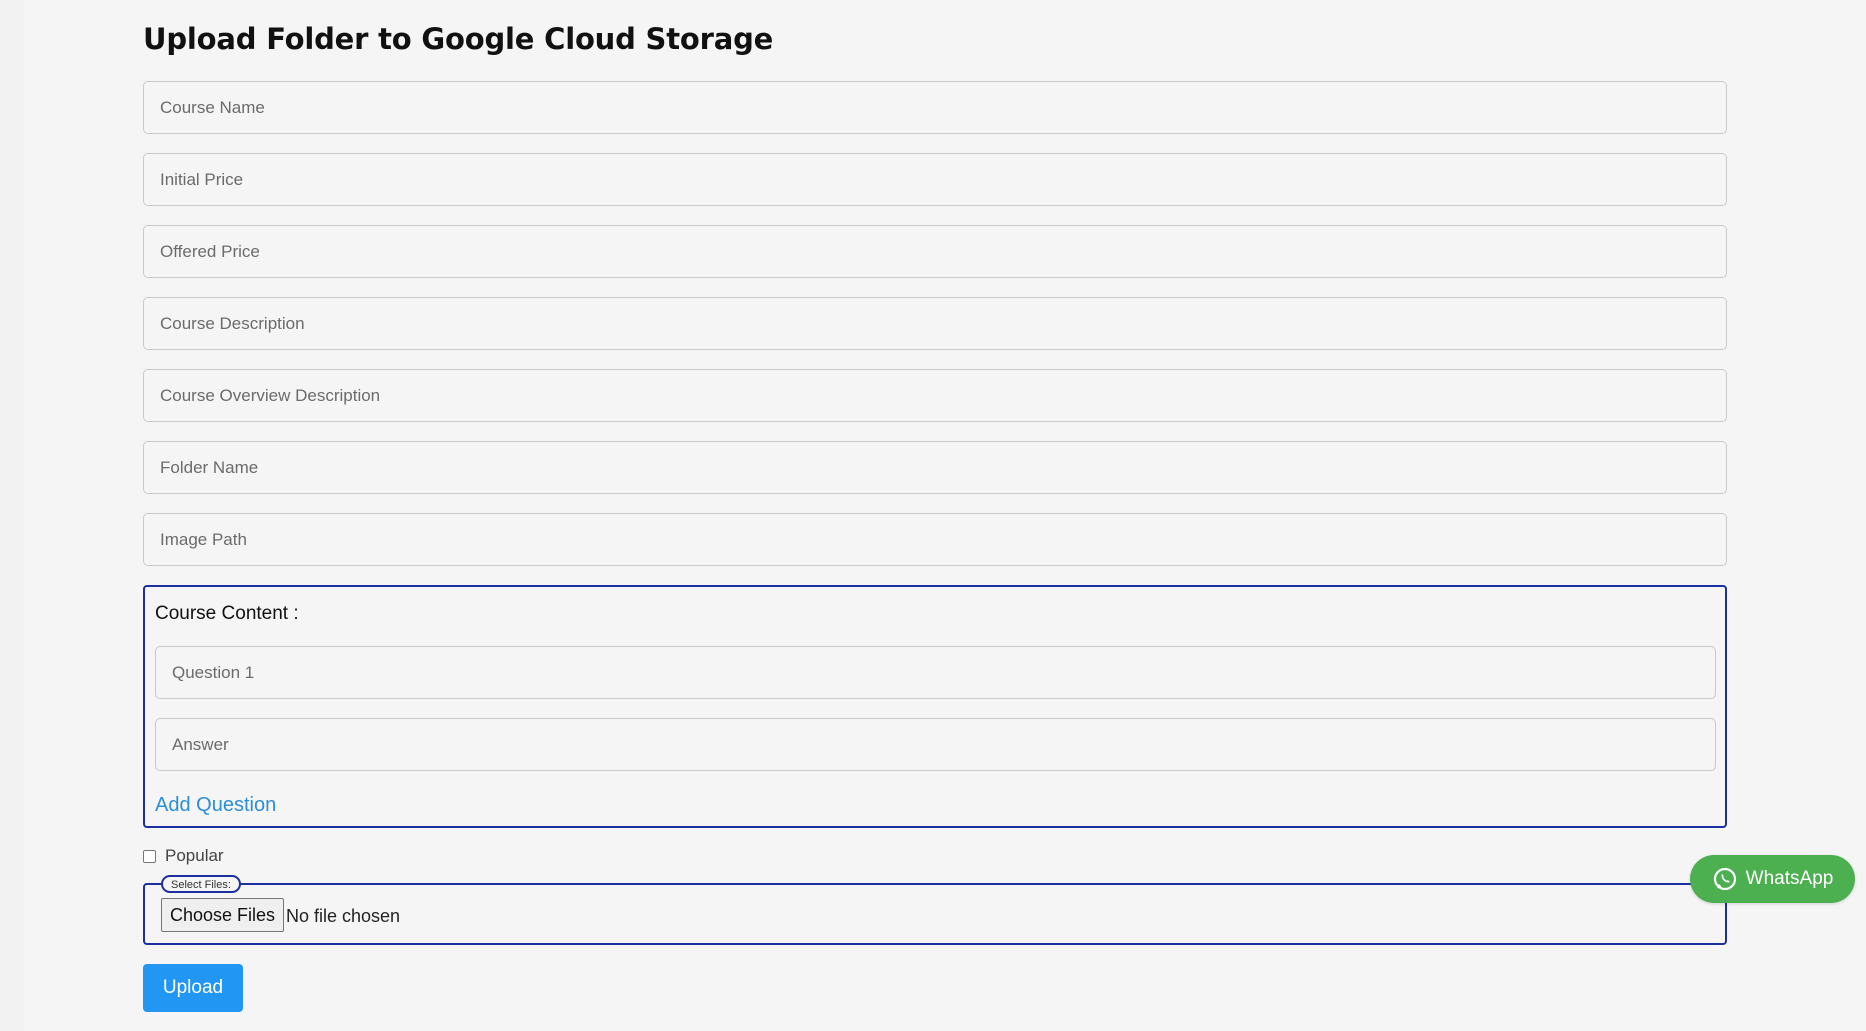 The width and height of the screenshot is (1866, 1031). What do you see at coordinates (935, 744) in the screenshot?
I see `answer-input` at bounding box center [935, 744].